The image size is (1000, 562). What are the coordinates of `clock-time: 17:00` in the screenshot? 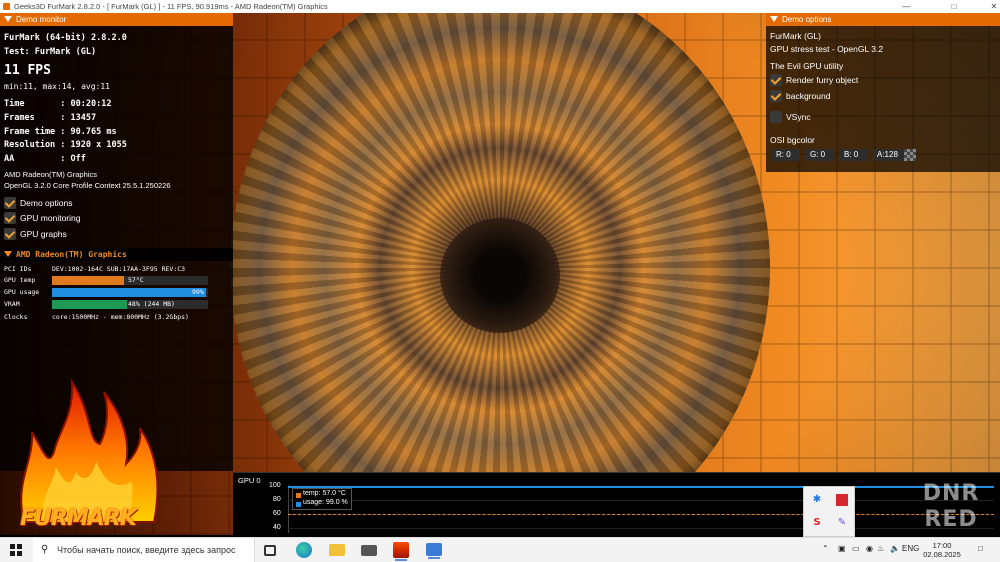 It's located at (942, 545).